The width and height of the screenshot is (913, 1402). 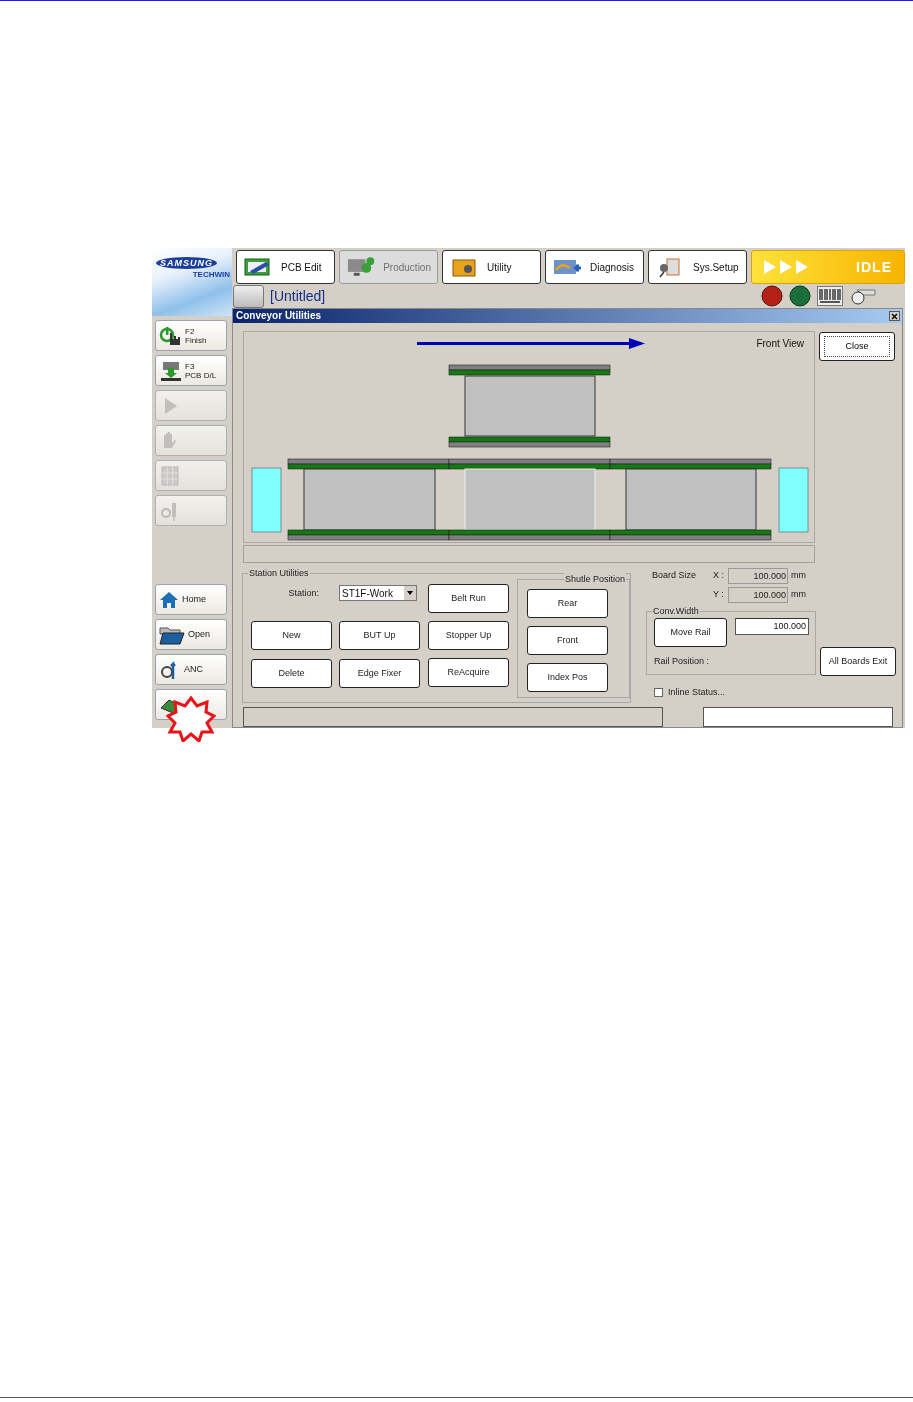 What do you see at coordinates (285, 267) in the screenshot?
I see `toolbar-tab: PCB Edit` at bounding box center [285, 267].